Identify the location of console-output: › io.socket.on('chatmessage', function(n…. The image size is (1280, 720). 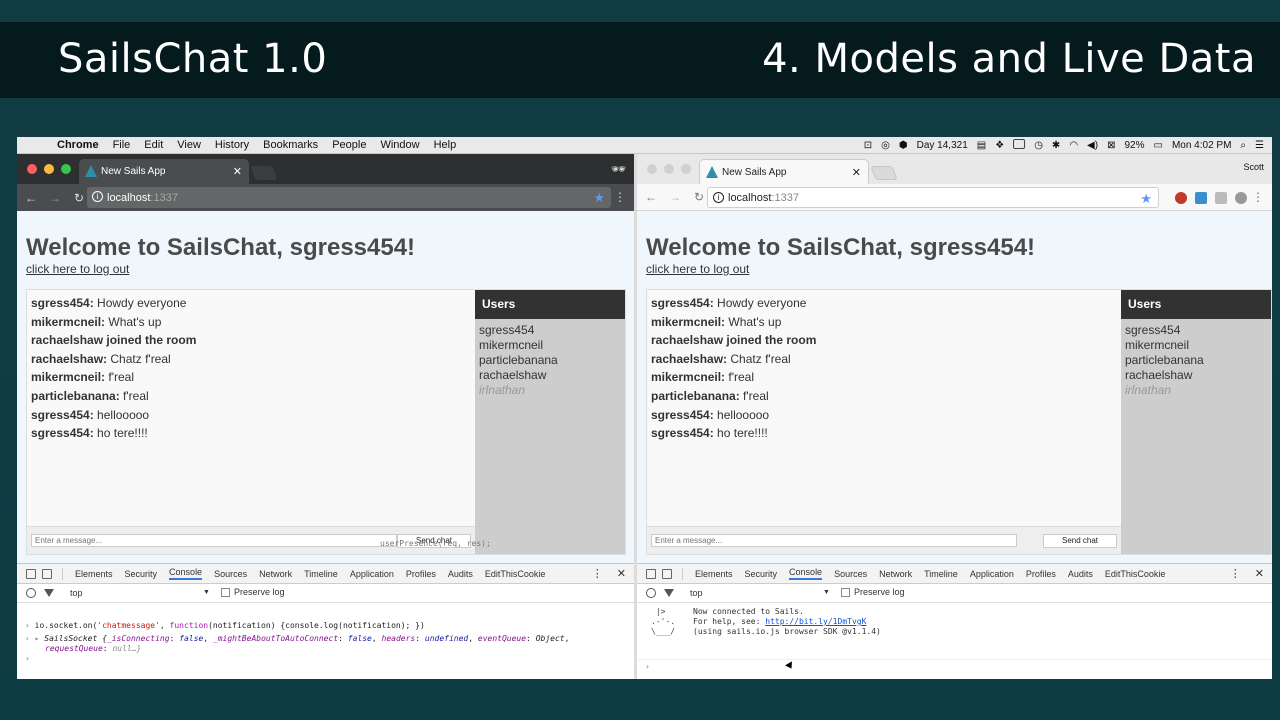
(325, 635).